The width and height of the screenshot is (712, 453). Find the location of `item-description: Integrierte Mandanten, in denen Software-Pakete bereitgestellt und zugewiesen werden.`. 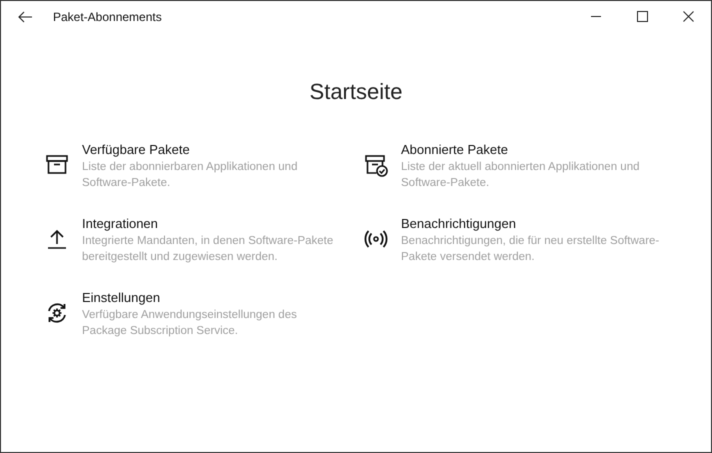

item-description: Integrierte Mandanten, in denen Software-Pakete bereitgestellt und zugewiesen werden. is located at coordinates (208, 249).